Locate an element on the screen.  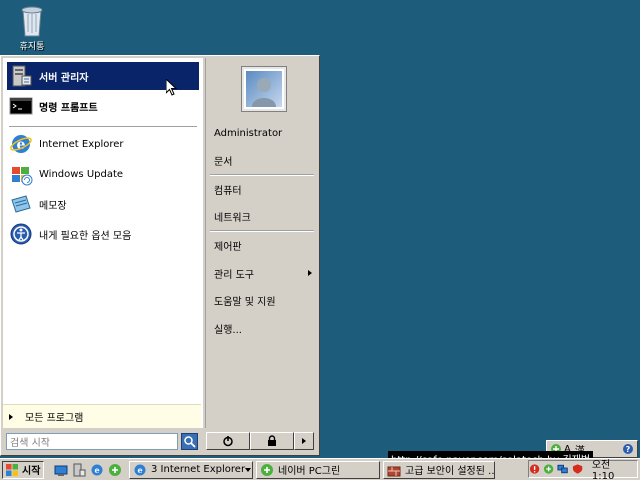
taskbar-clock: 오전 1:10 is located at coordinates (612, 468).